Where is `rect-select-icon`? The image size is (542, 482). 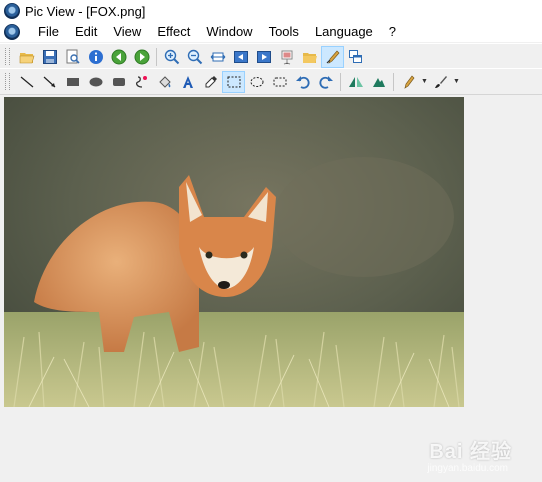 rect-select-icon is located at coordinates (233, 81).